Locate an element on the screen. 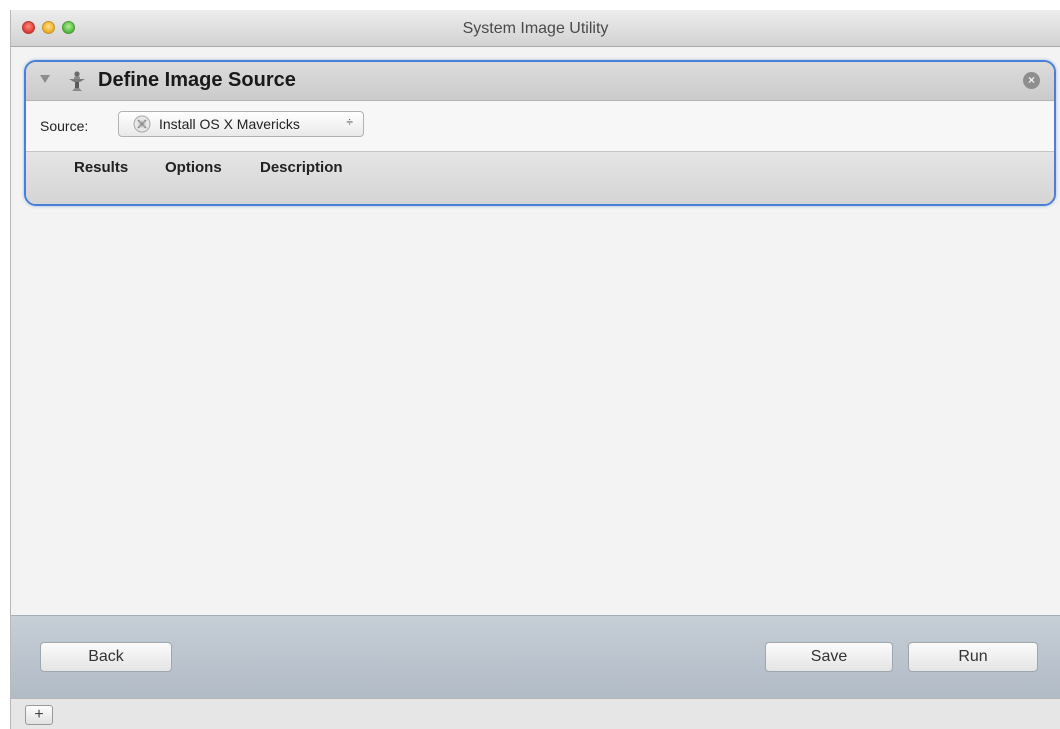 This screenshot has height=729, width=1060. tab-description: Description is located at coordinates (301, 167).